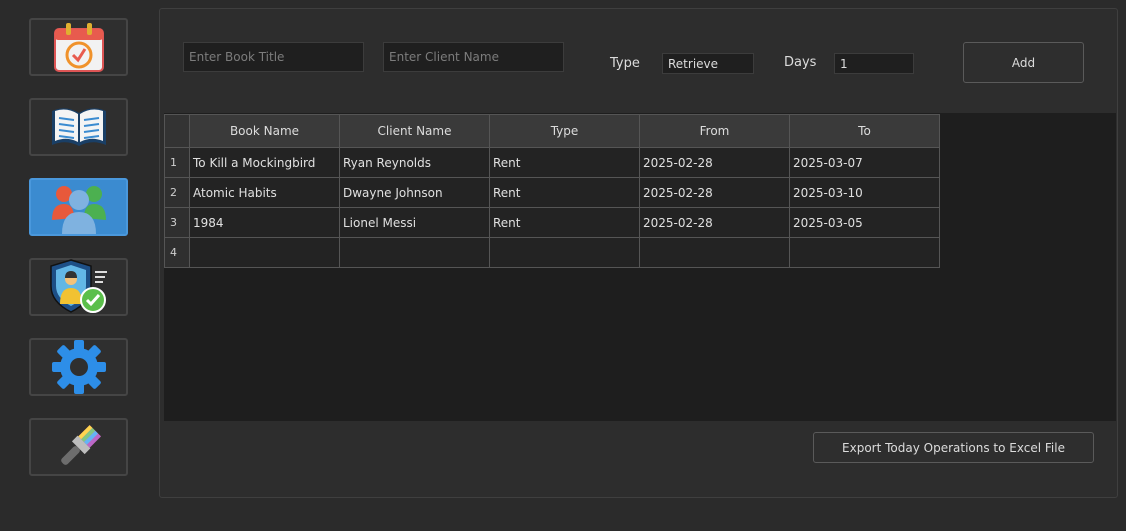 This screenshot has height=531, width=1126. I want to click on to-cell: 2025-03-07, so click(864, 162).